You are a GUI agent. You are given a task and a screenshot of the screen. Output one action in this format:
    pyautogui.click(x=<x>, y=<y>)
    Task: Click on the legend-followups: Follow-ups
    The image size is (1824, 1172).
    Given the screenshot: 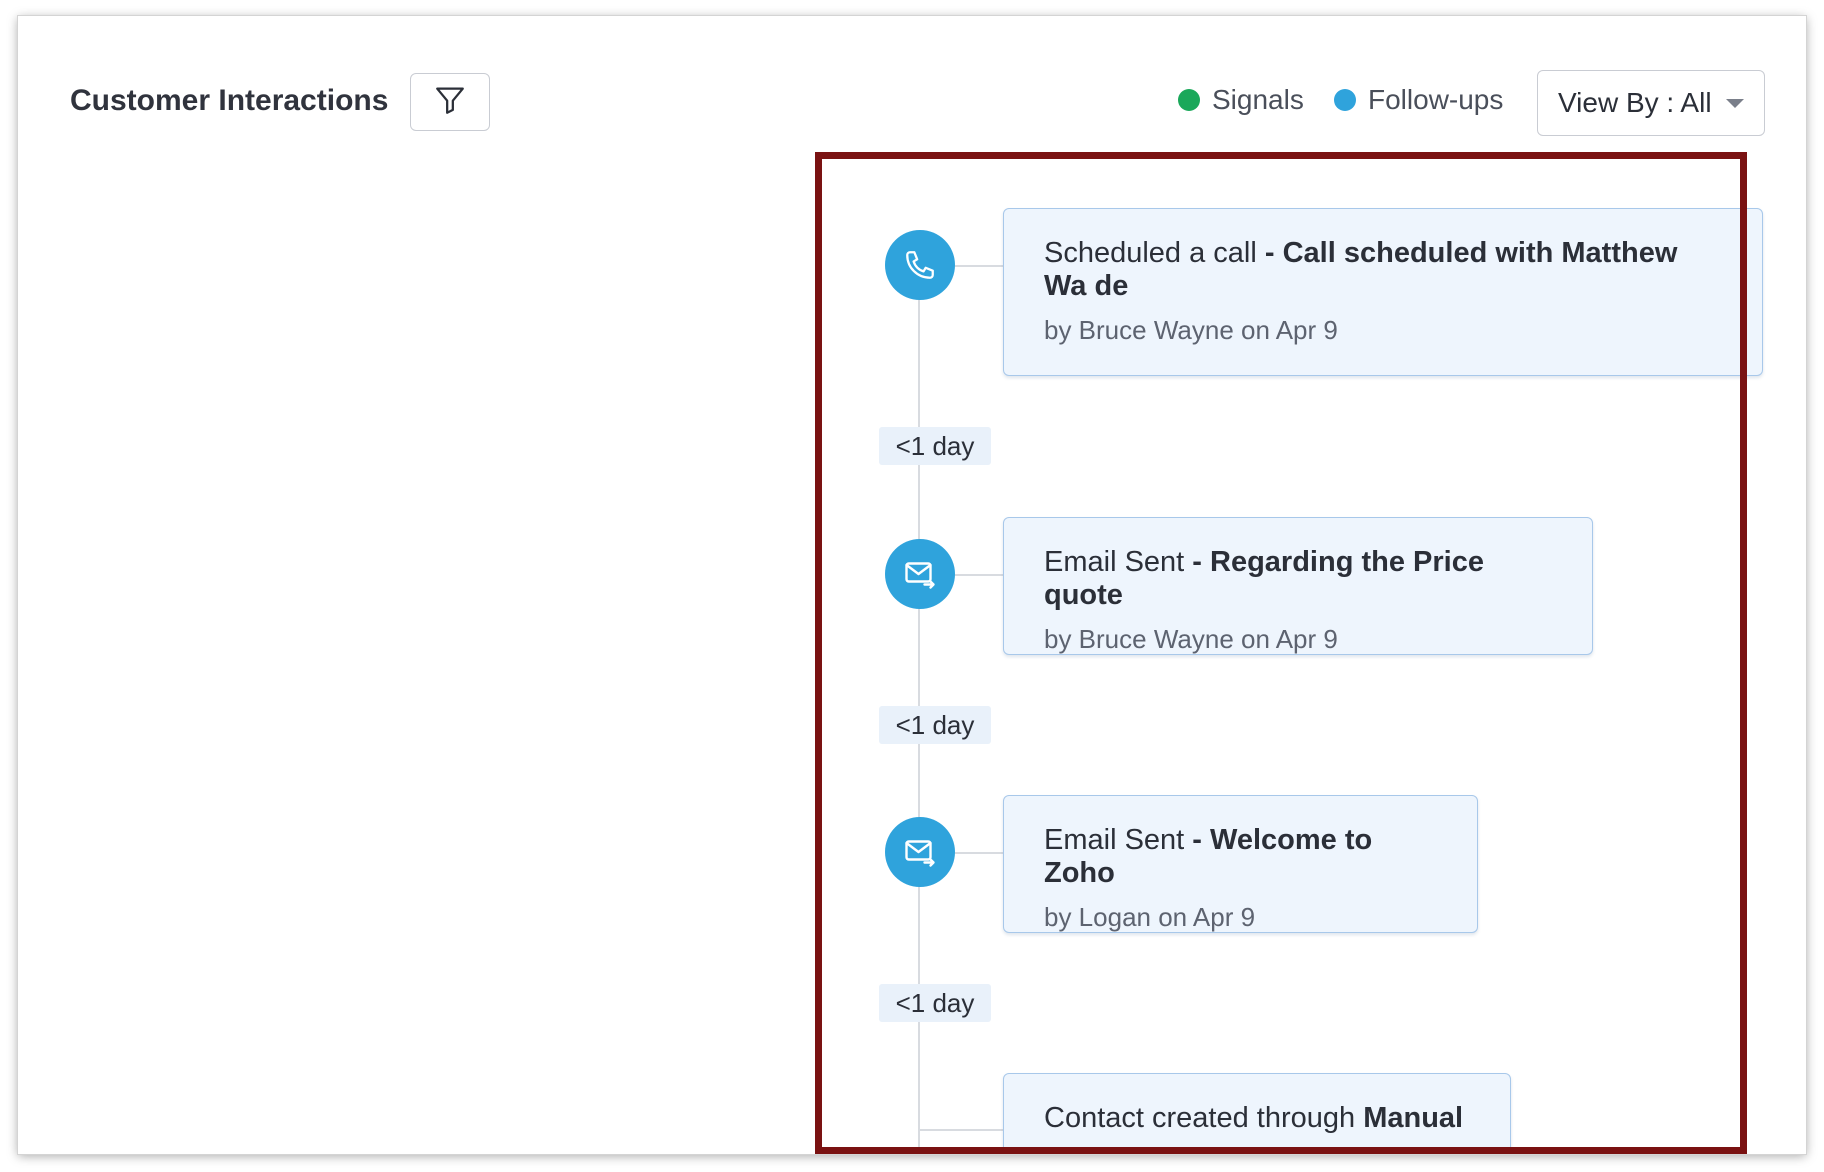 What is the action you would take?
    pyautogui.click(x=1418, y=100)
    